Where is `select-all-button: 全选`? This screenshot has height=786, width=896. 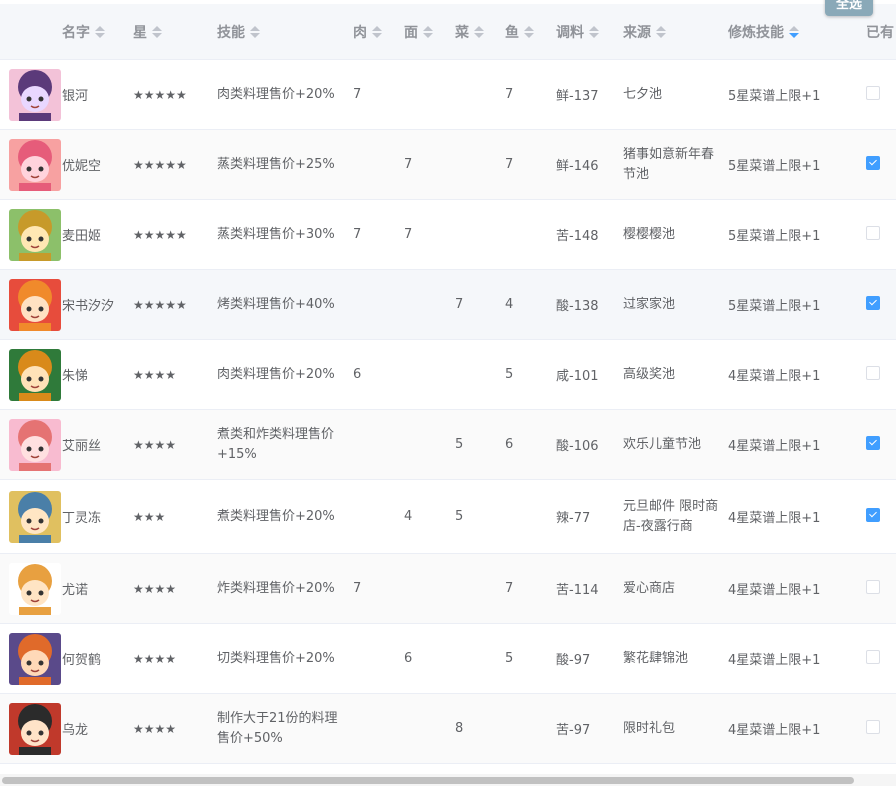
select-all-button: 全选 is located at coordinates (849, 8).